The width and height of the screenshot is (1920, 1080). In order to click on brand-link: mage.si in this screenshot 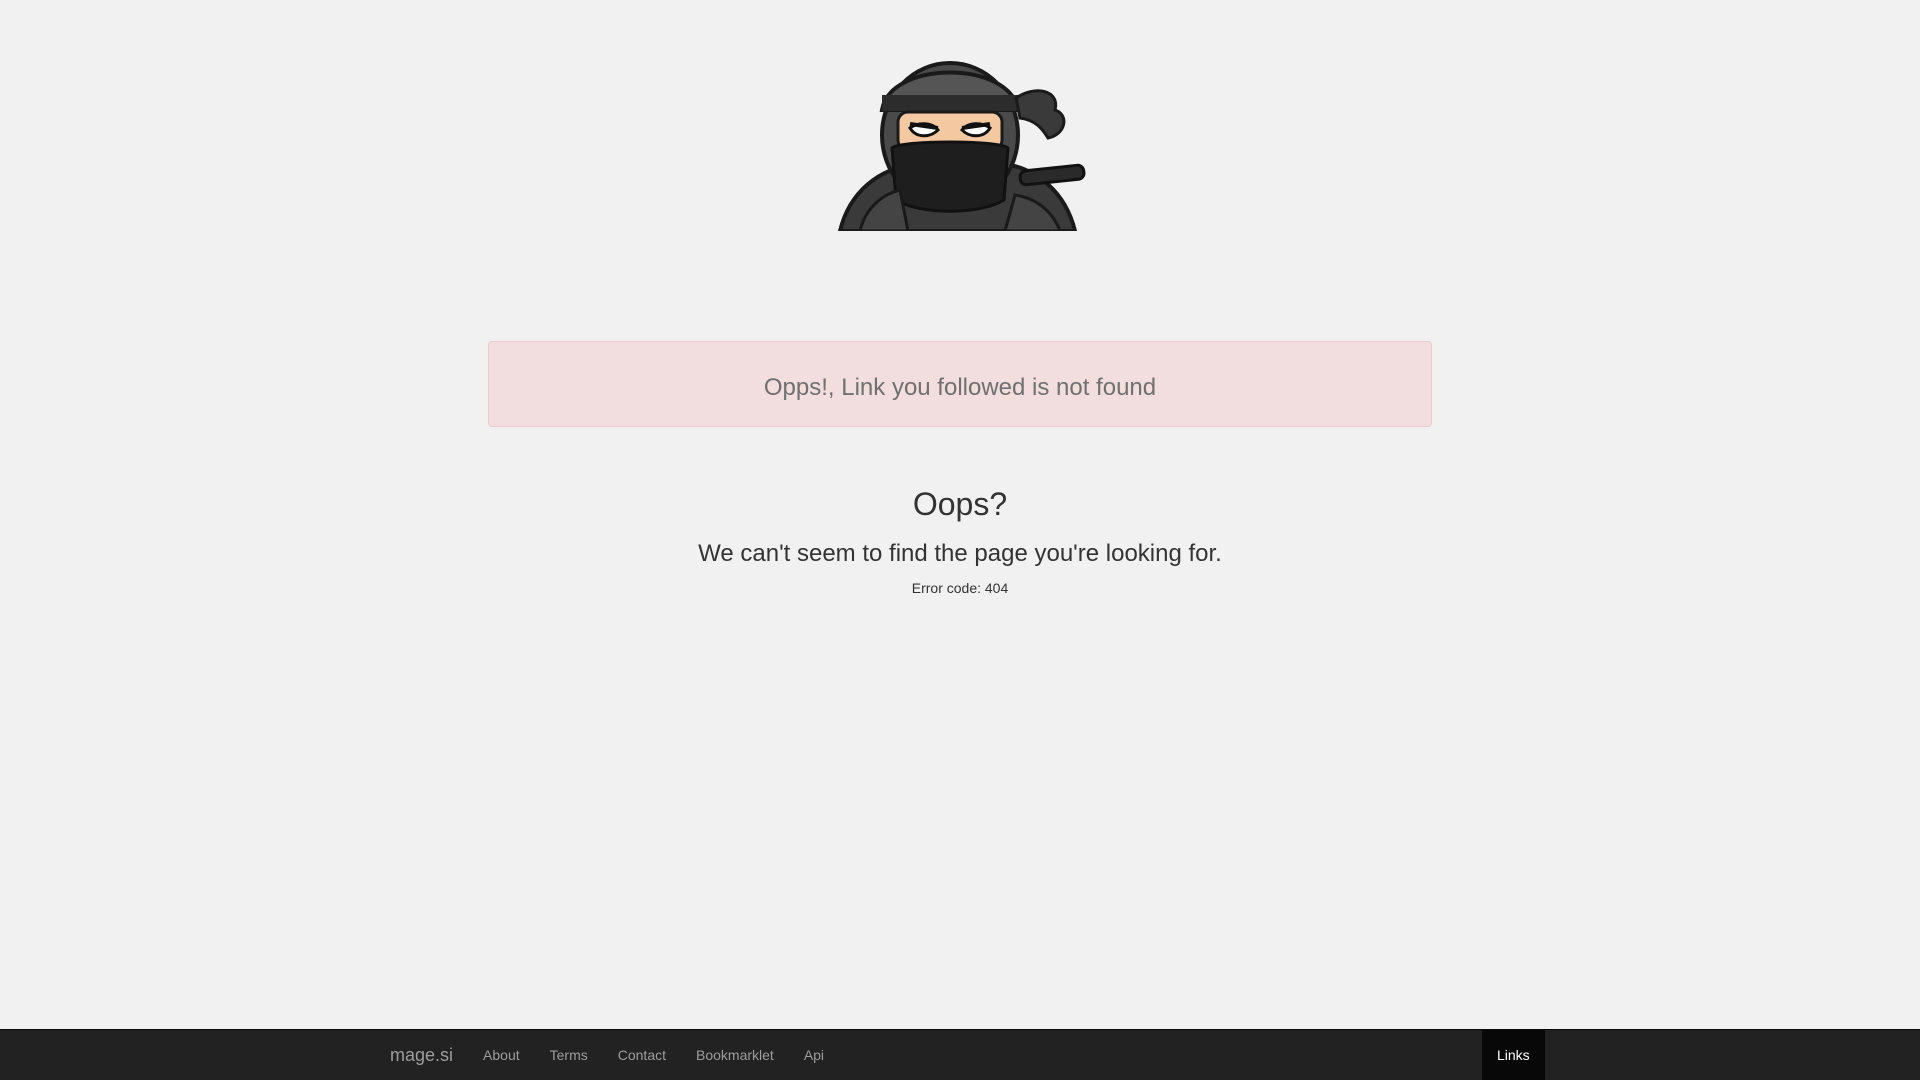, I will do `click(421, 1055)`.